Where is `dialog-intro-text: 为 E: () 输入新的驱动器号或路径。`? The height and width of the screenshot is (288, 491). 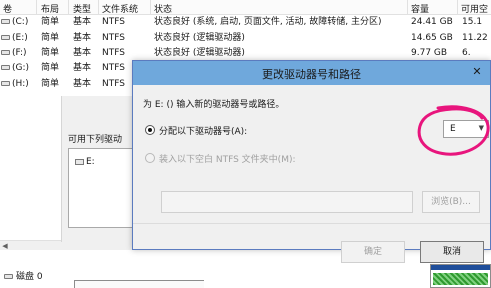 dialog-intro-text: 为 E: () 输入新的驱动器号或路径。 is located at coordinates (214, 105).